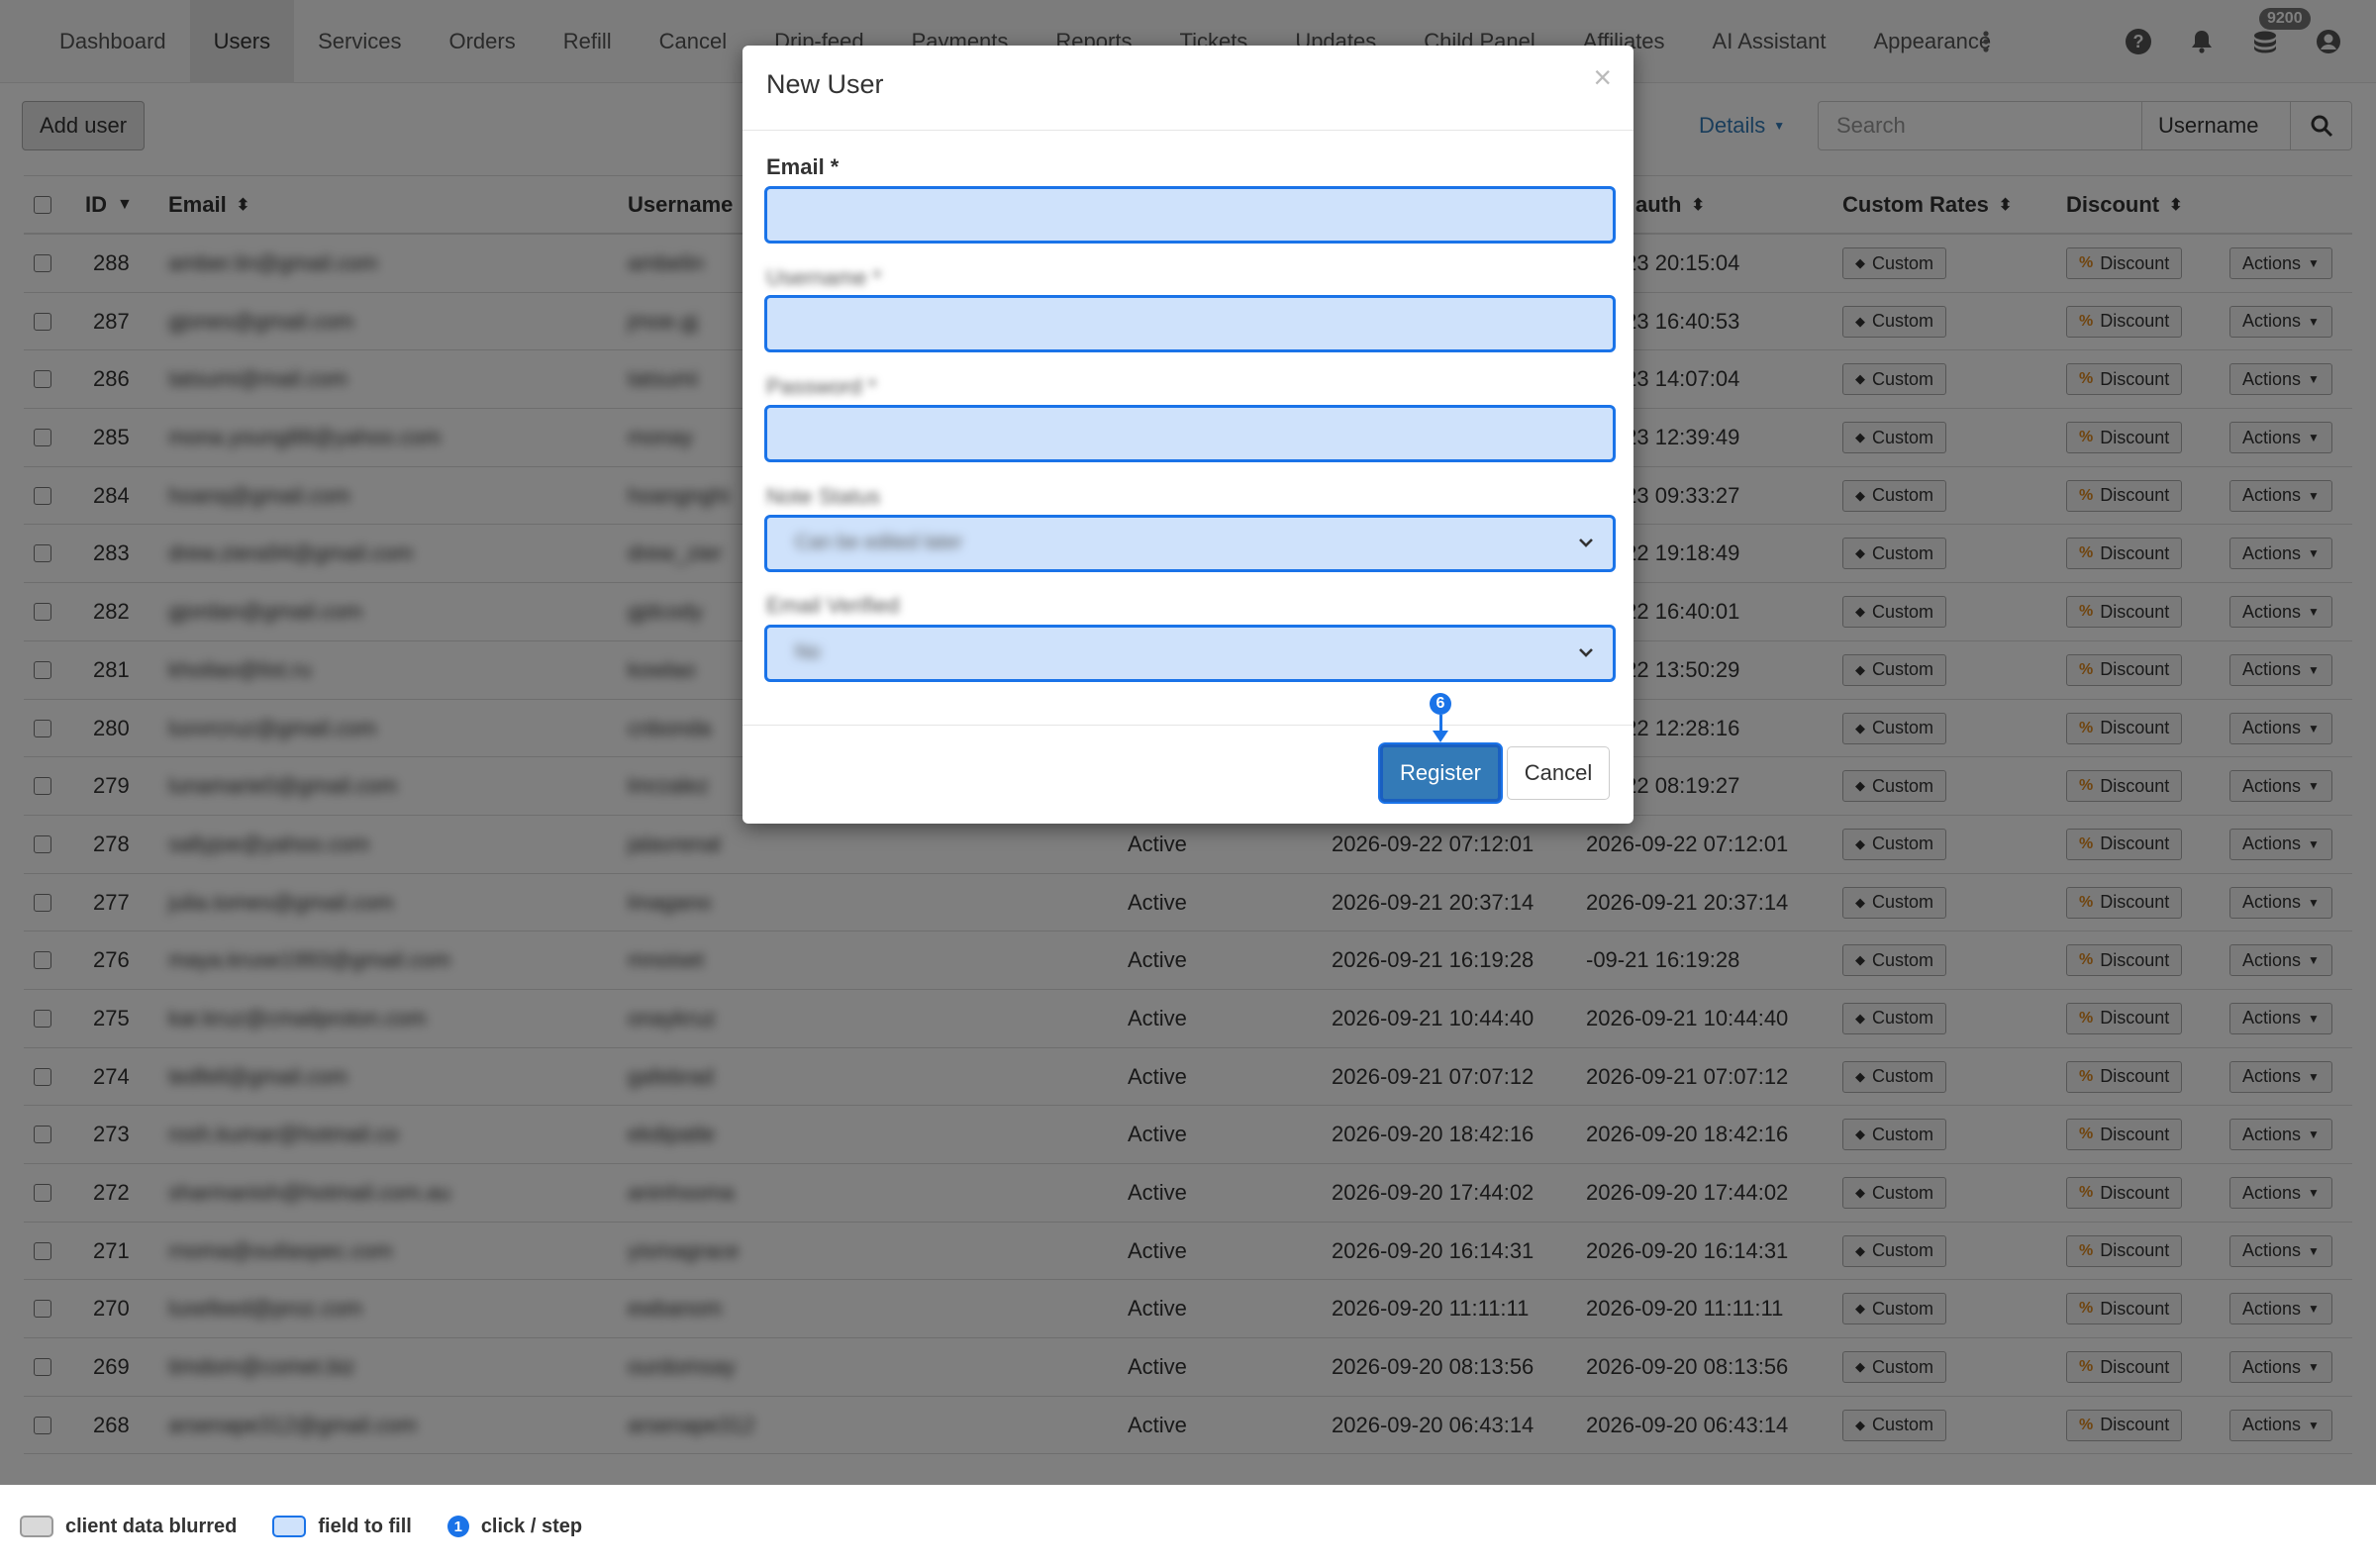  I want to click on status-label: Note Status, so click(823, 496).